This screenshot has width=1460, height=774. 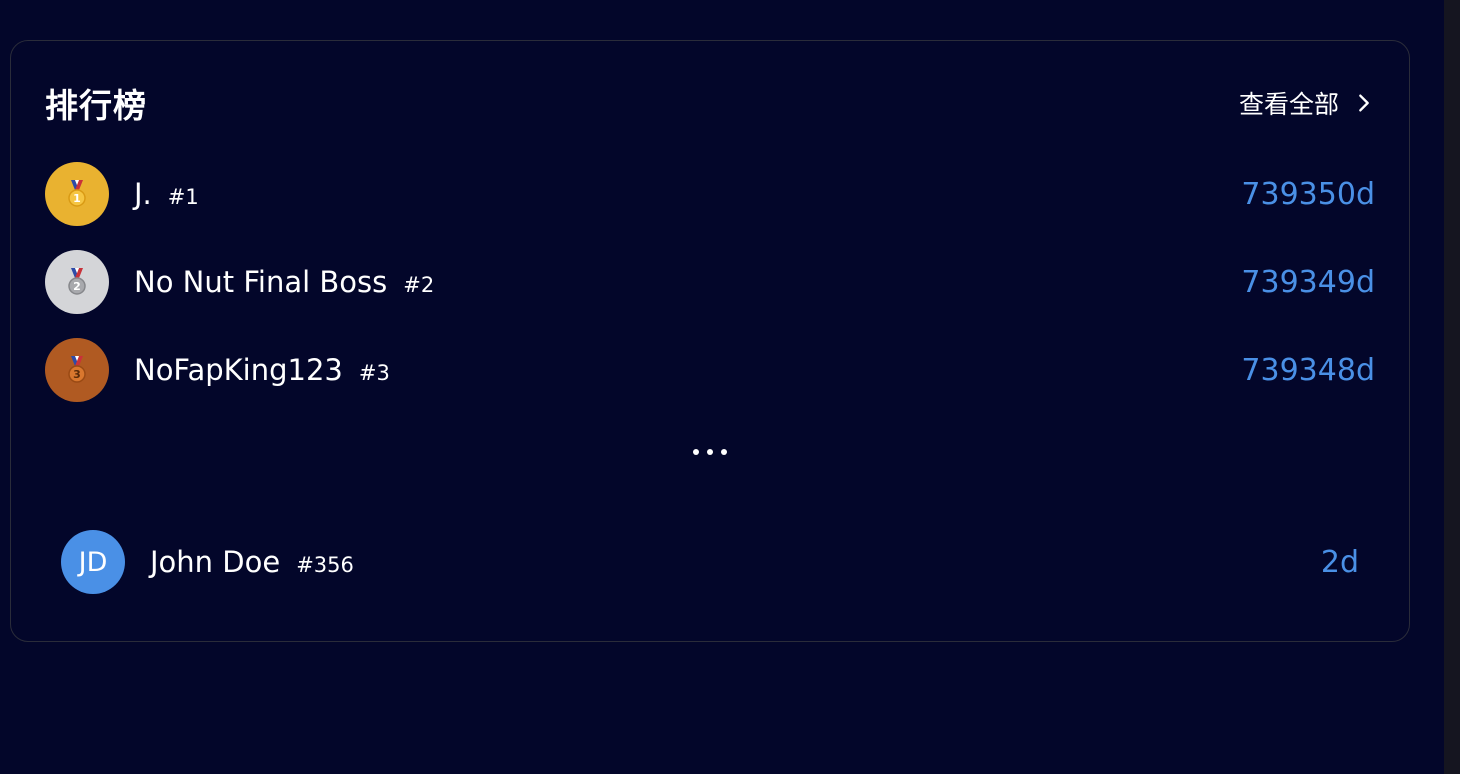 What do you see at coordinates (183, 197) in the screenshot?
I see `player-rank: #1` at bounding box center [183, 197].